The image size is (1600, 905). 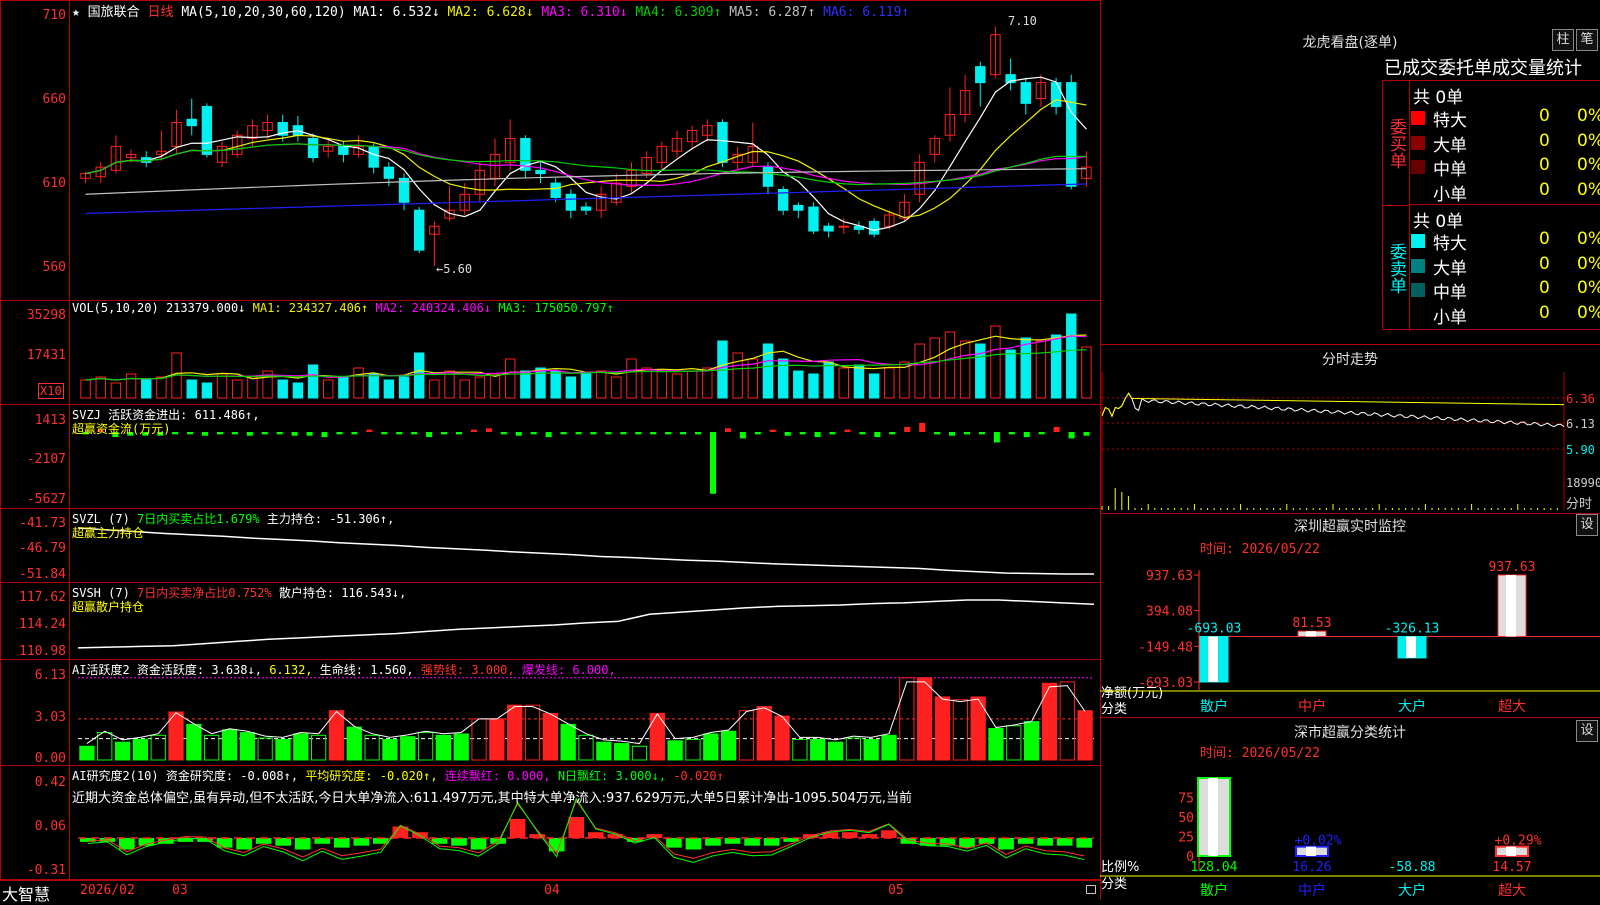 What do you see at coordinates (54, 99) in the screenshot?
I see `price-axis-660: 660` at bounding box center [54, 99].